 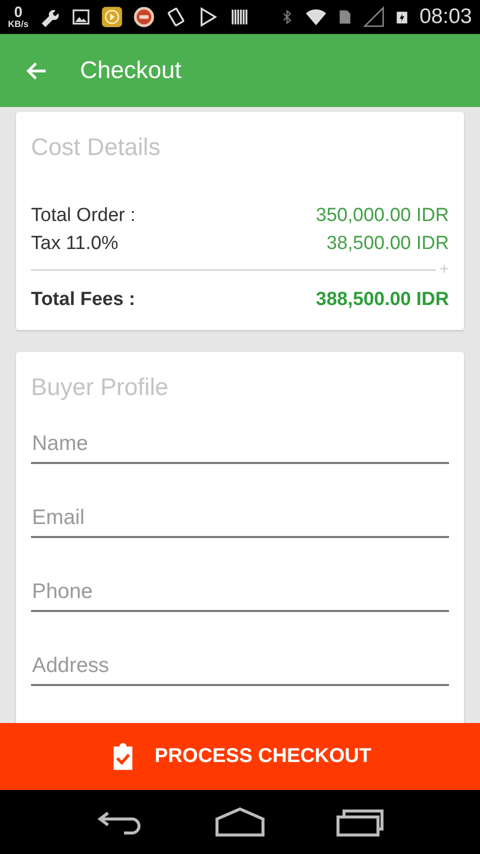 I want to click on cost-value: 350,000.00 IDR, so click(x=382, y=216).